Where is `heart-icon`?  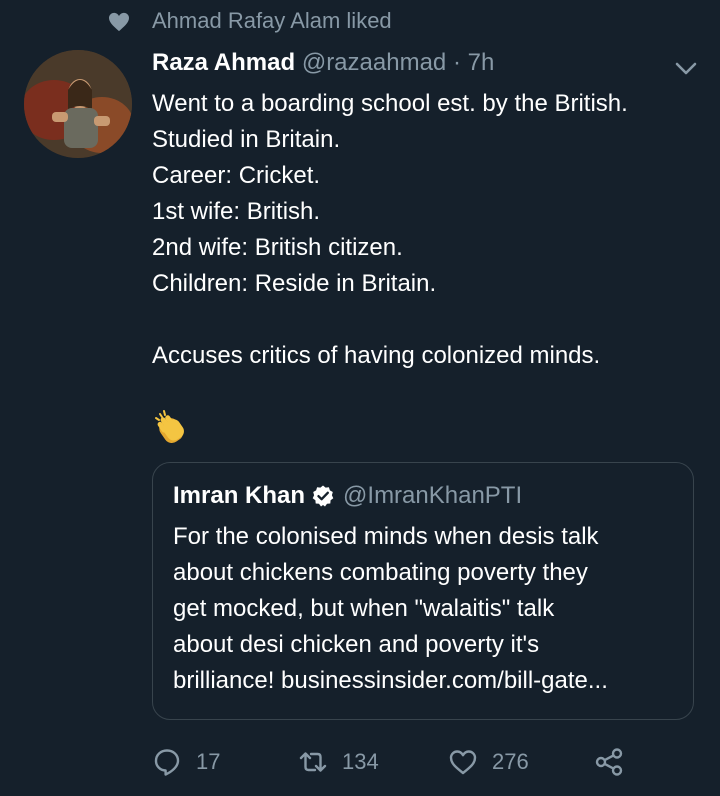
heart-icon is located at coordinates (119, 22).